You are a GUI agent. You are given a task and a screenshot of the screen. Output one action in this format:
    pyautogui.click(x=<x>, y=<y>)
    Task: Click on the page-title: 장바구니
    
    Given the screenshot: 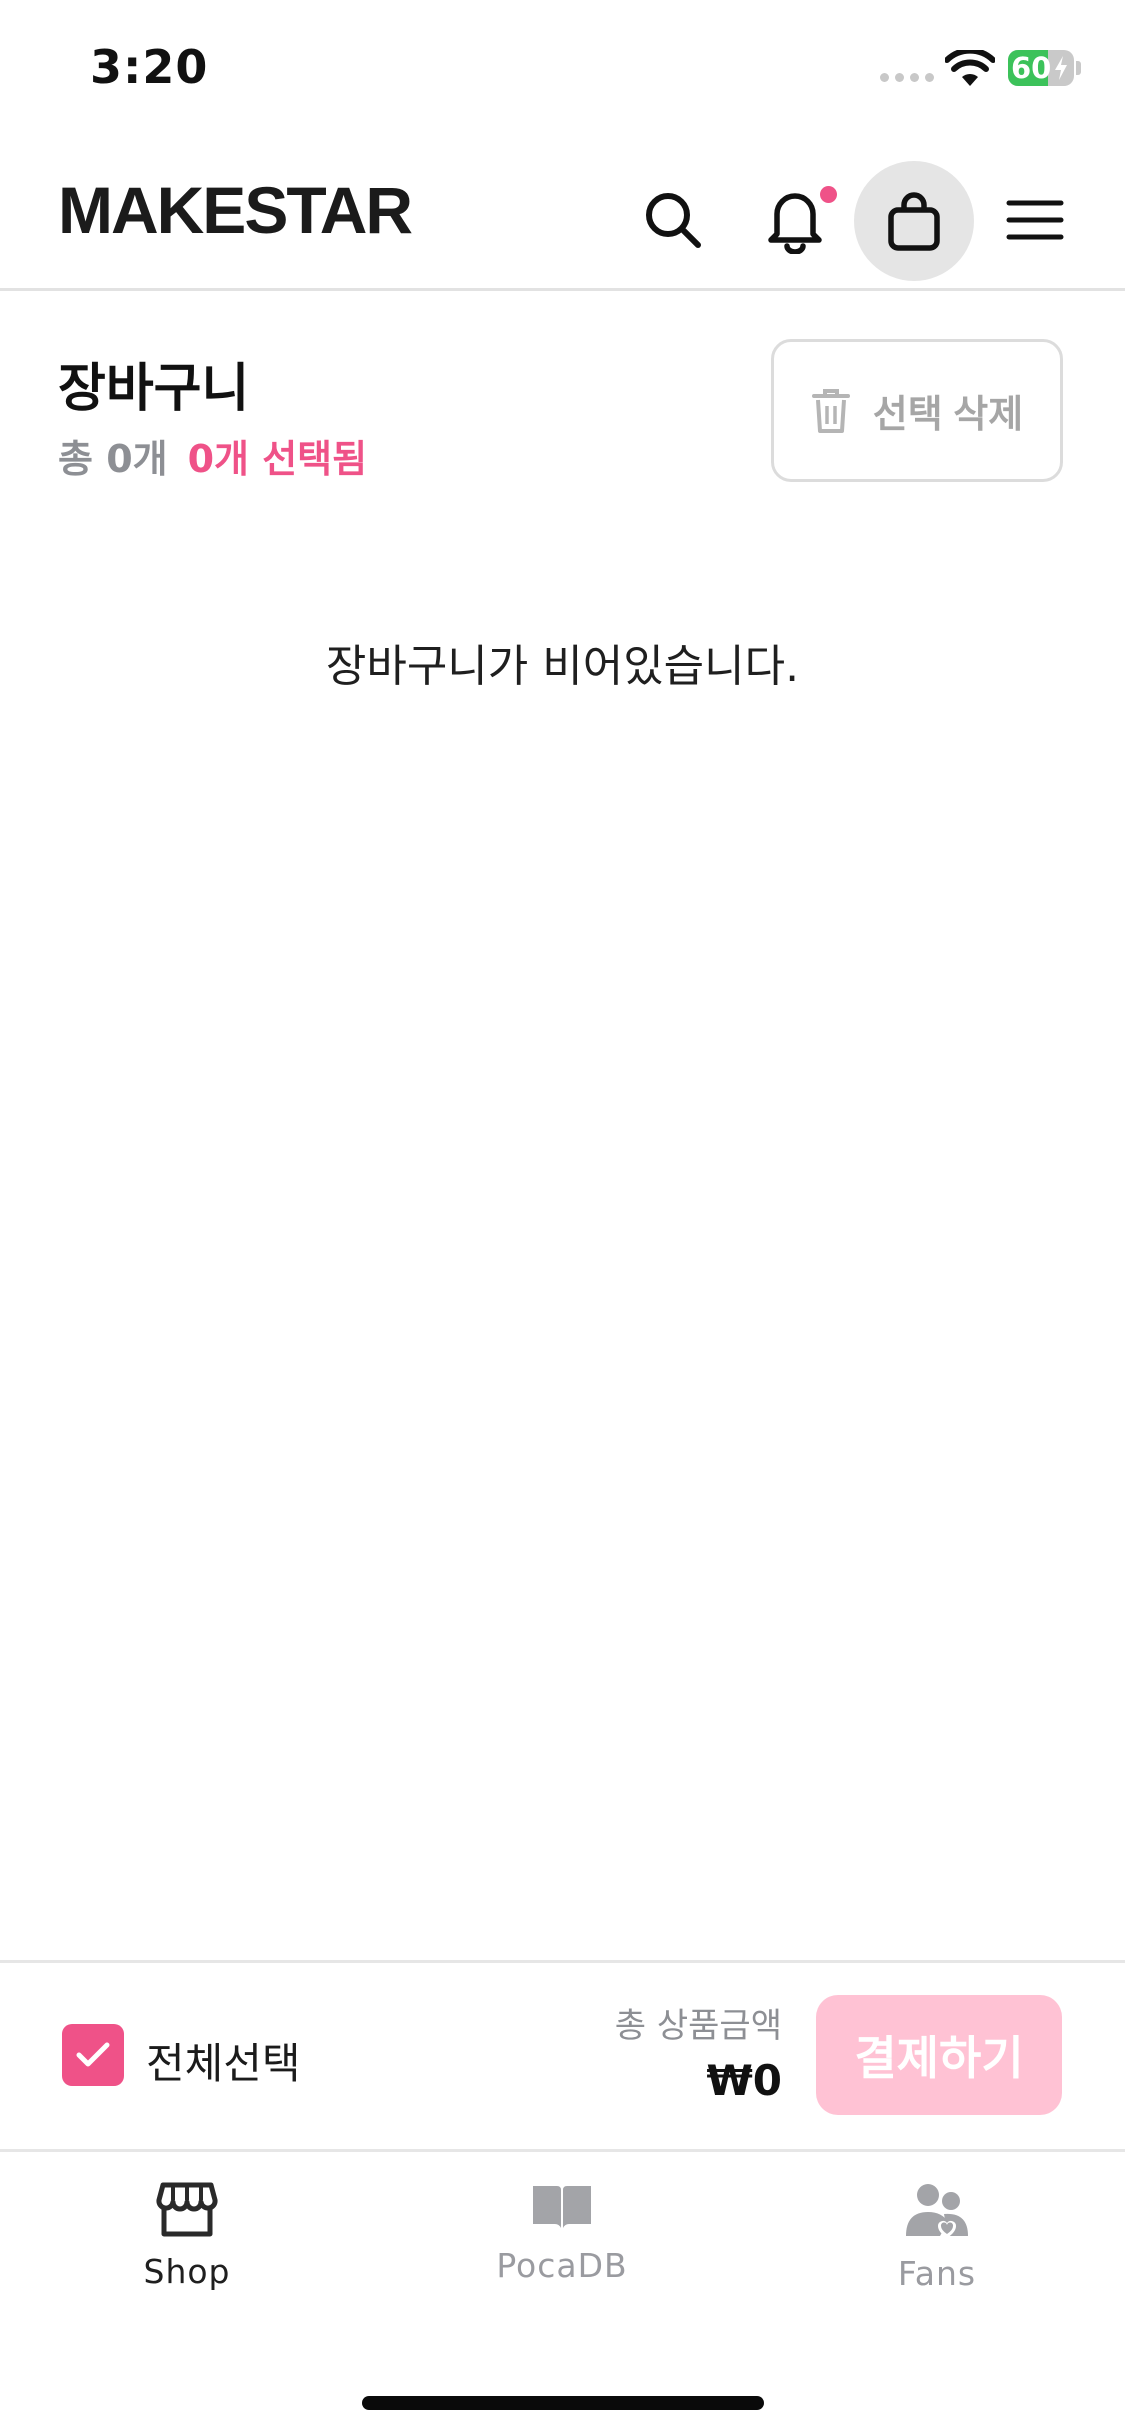 What is the action you would take?
    pyautogui.click(x=154, y=389)
    